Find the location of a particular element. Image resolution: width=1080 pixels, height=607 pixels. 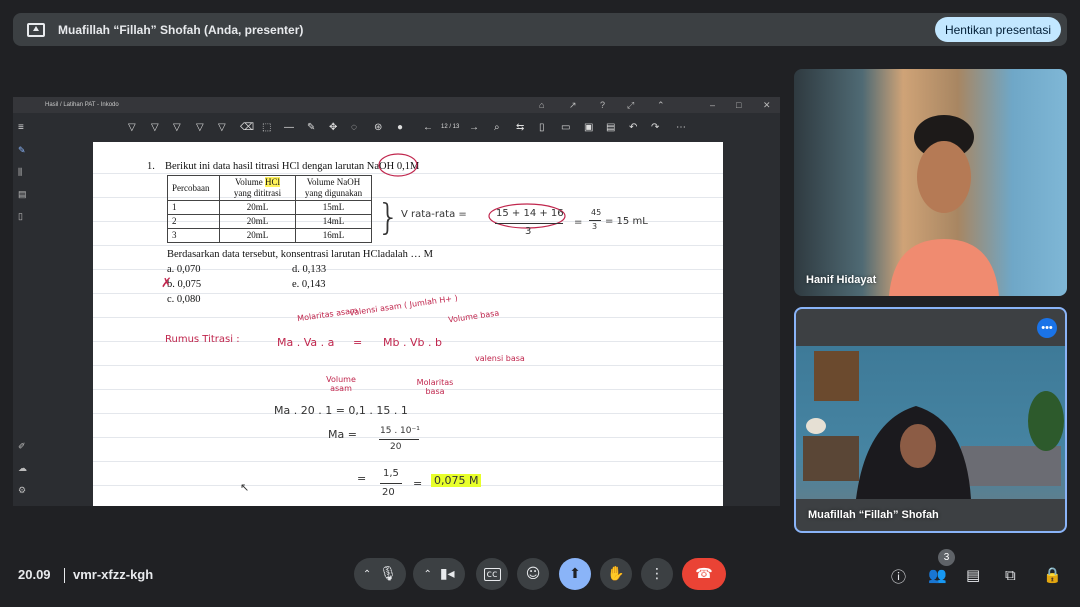

leave-call-button: ☎ is located at coordinates (704, 574).